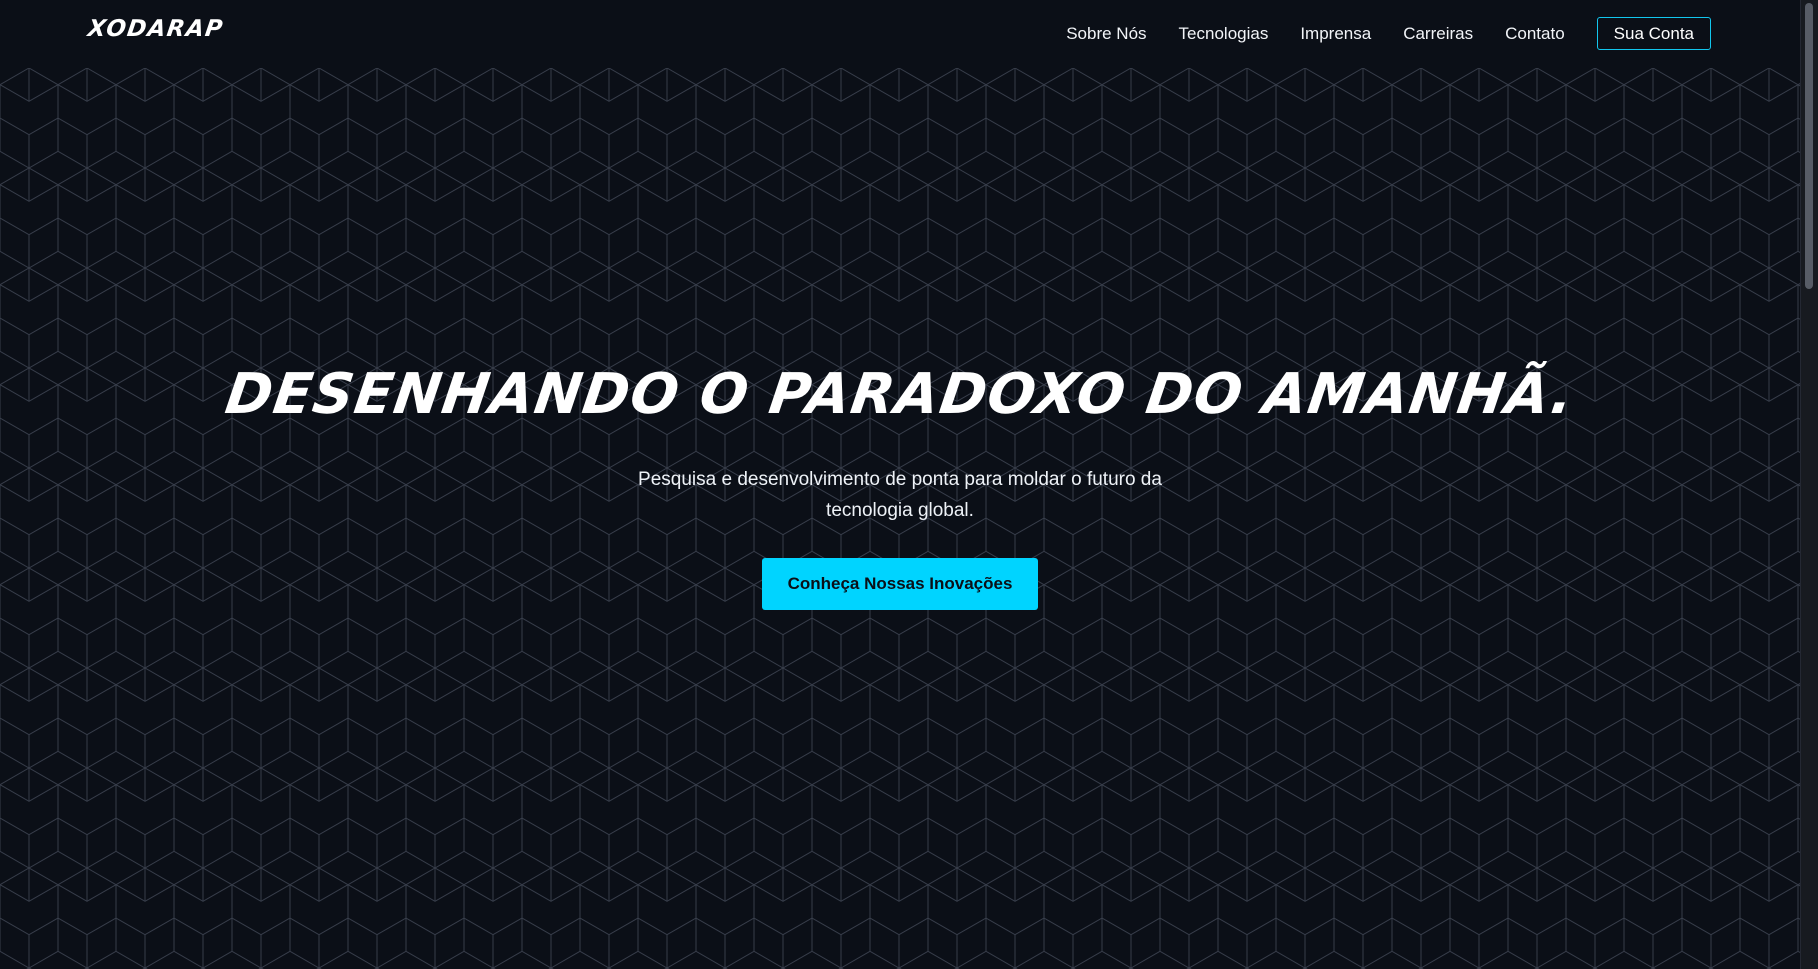  What do you see at coordinates (900, 394) in the screenshot?
I see `hero-headline: DESENHANDO O PARADOXO DO AMANHÃ.` at bounding box center [900, 394].